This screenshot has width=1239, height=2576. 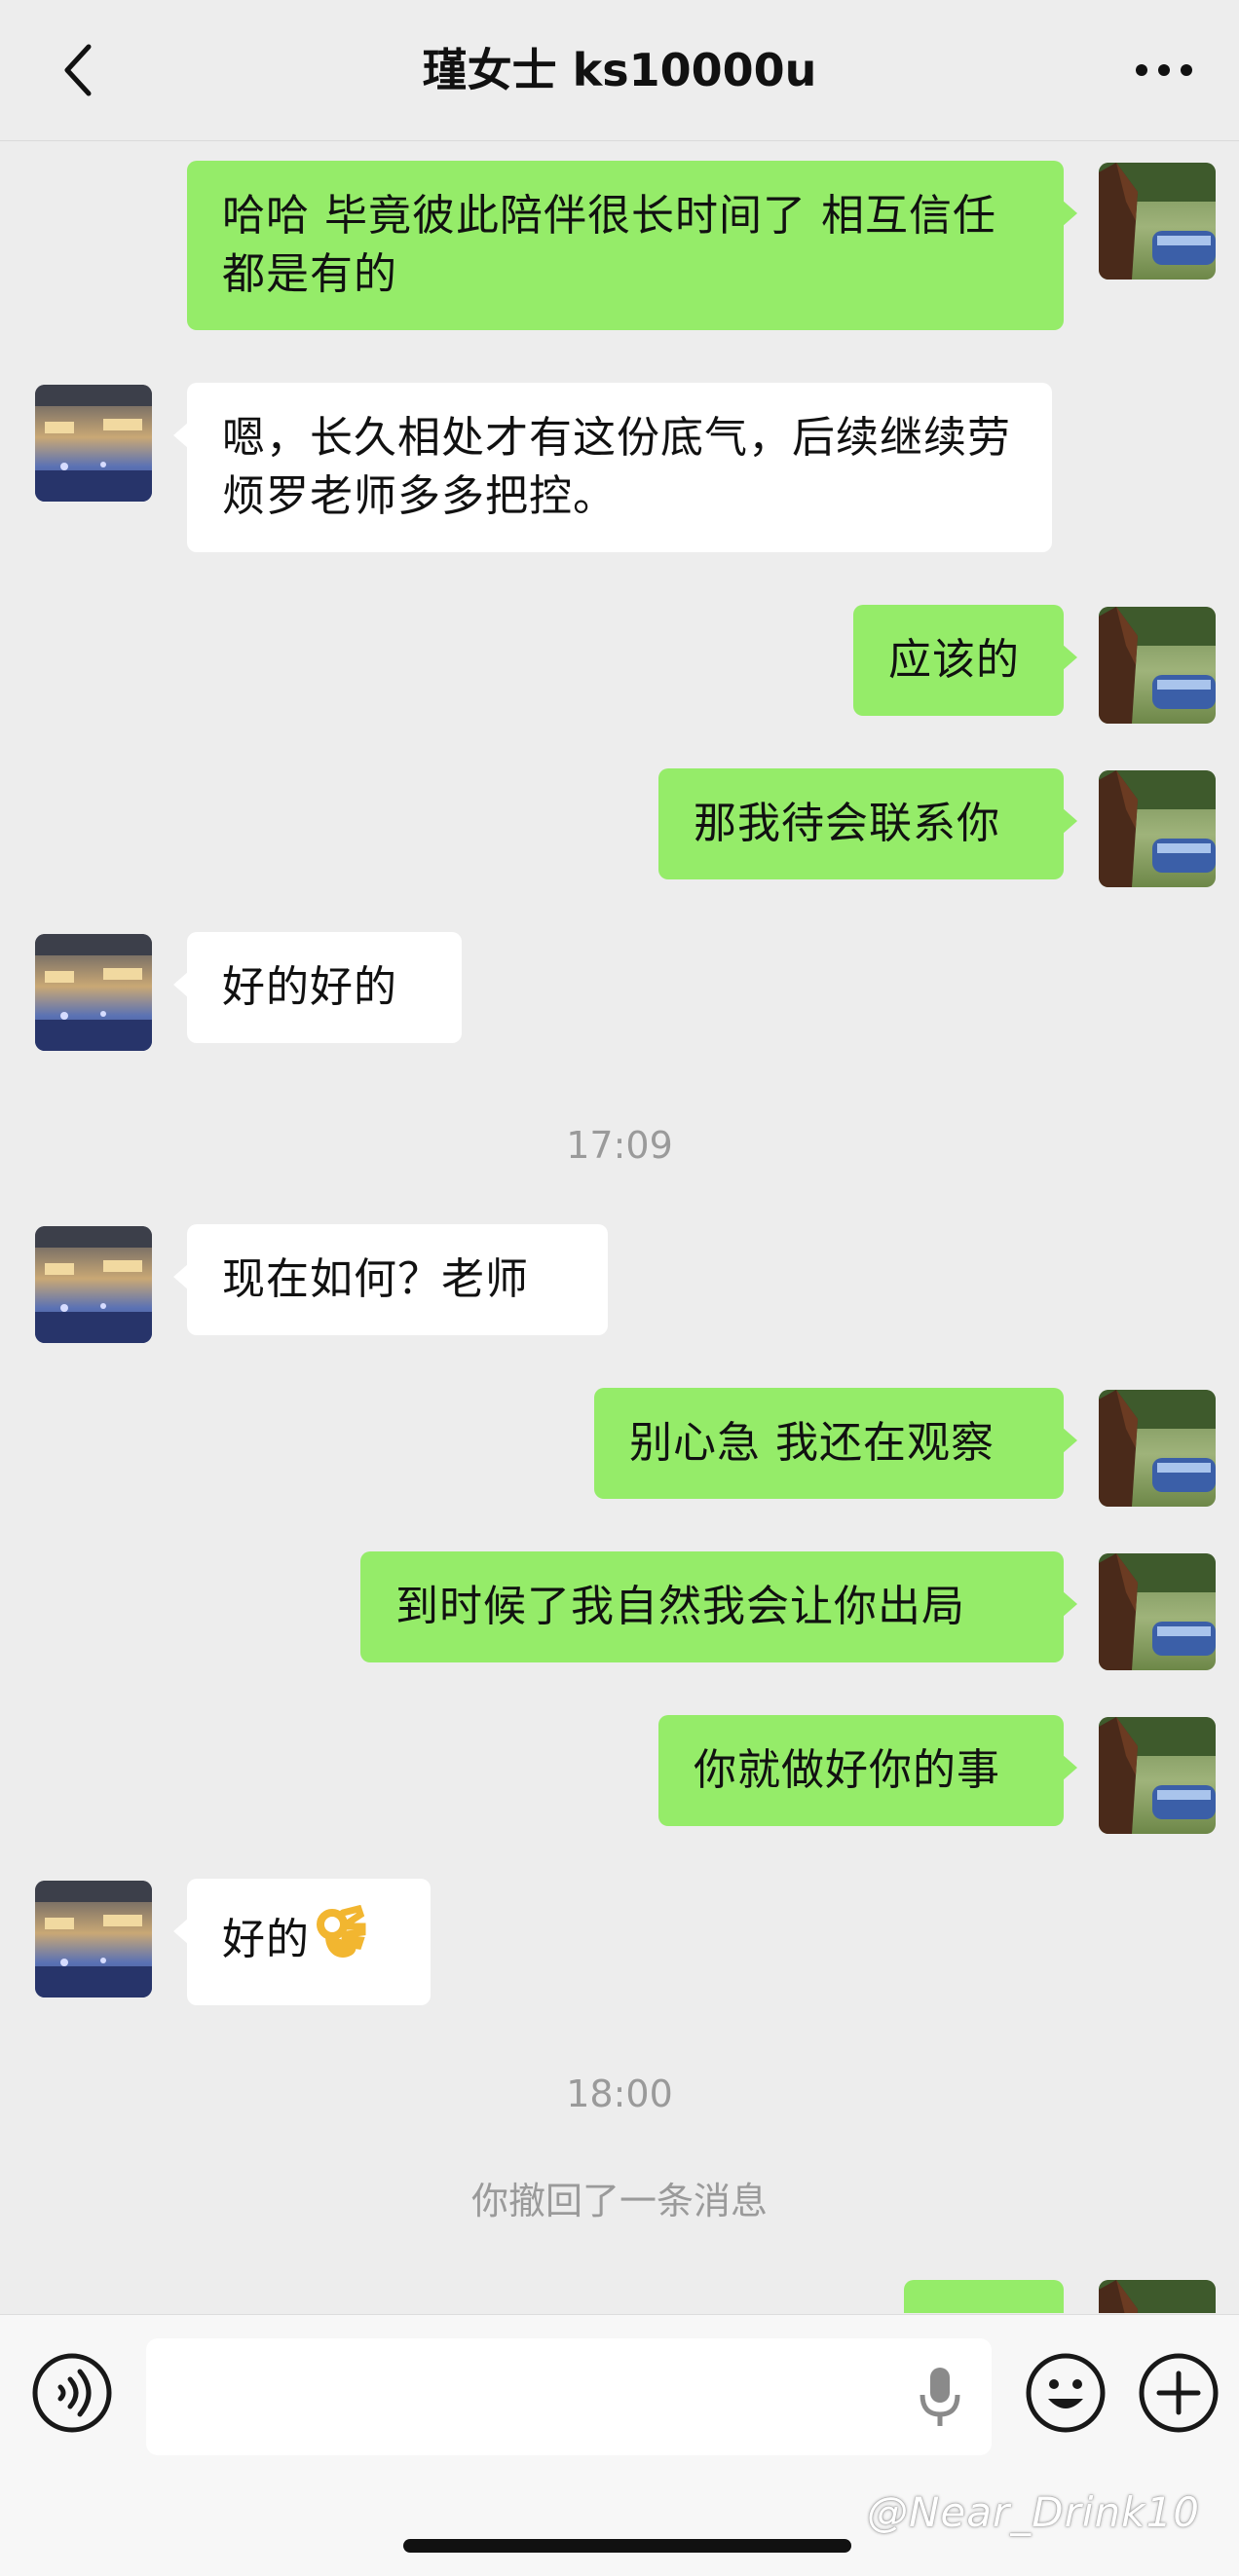 I want to click on message-bubble-sent: 到时候了我自然我会让你出局, so click(x=718, y=1606).